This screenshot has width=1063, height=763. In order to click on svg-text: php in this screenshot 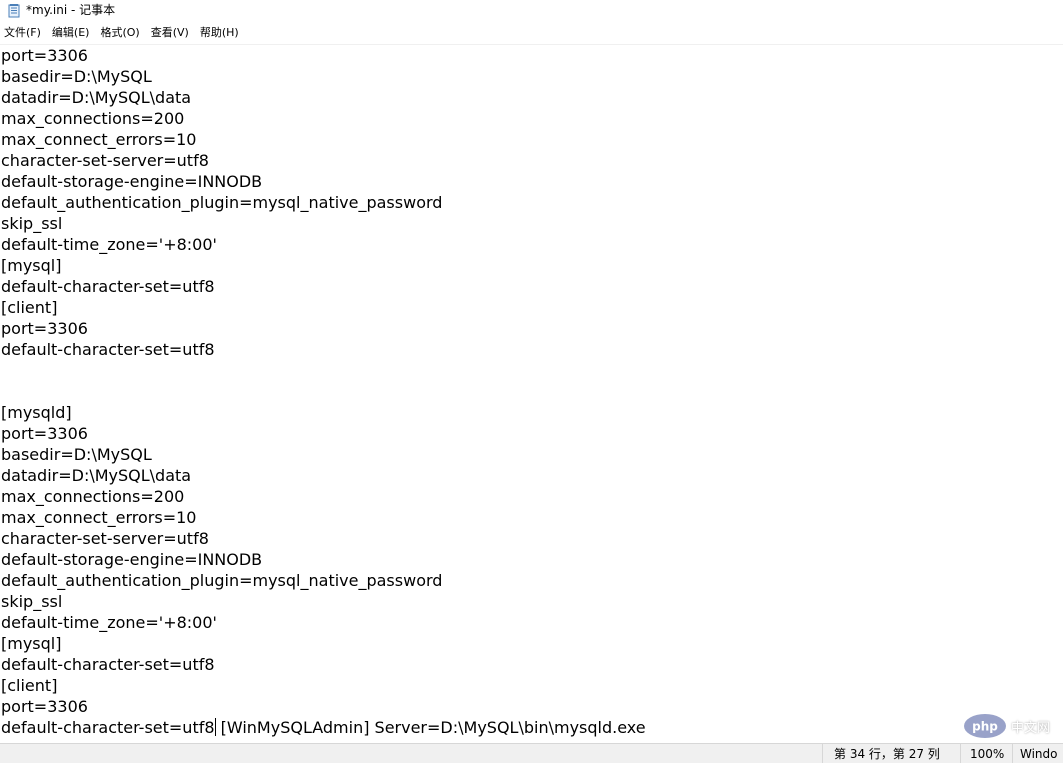, I will do `click(985, 727)`.